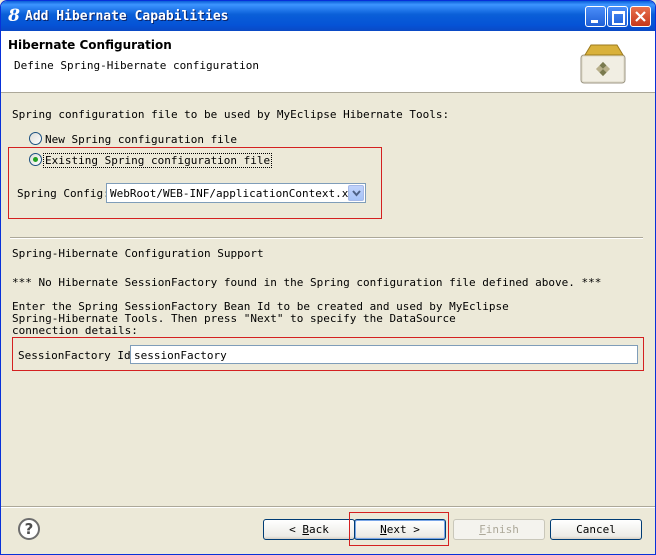 This screenshot has height=555, width=656. I want to click on app-icon: 8, so click(14, 16).